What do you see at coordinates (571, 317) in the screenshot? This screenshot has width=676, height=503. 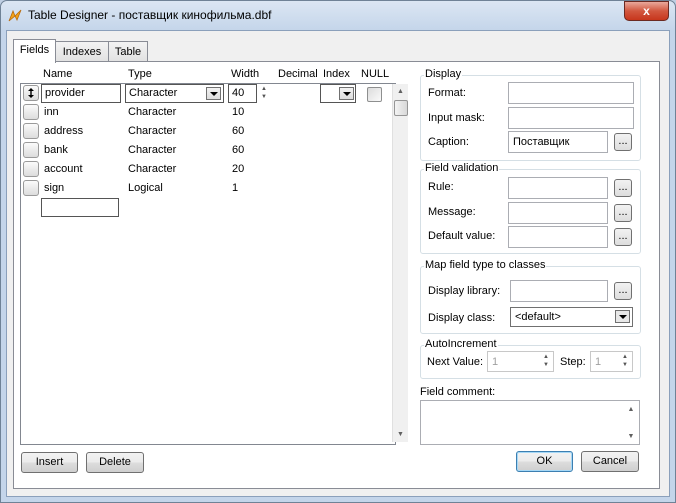 I see `display-class-select: <default>` at bounding box center [571, 317].